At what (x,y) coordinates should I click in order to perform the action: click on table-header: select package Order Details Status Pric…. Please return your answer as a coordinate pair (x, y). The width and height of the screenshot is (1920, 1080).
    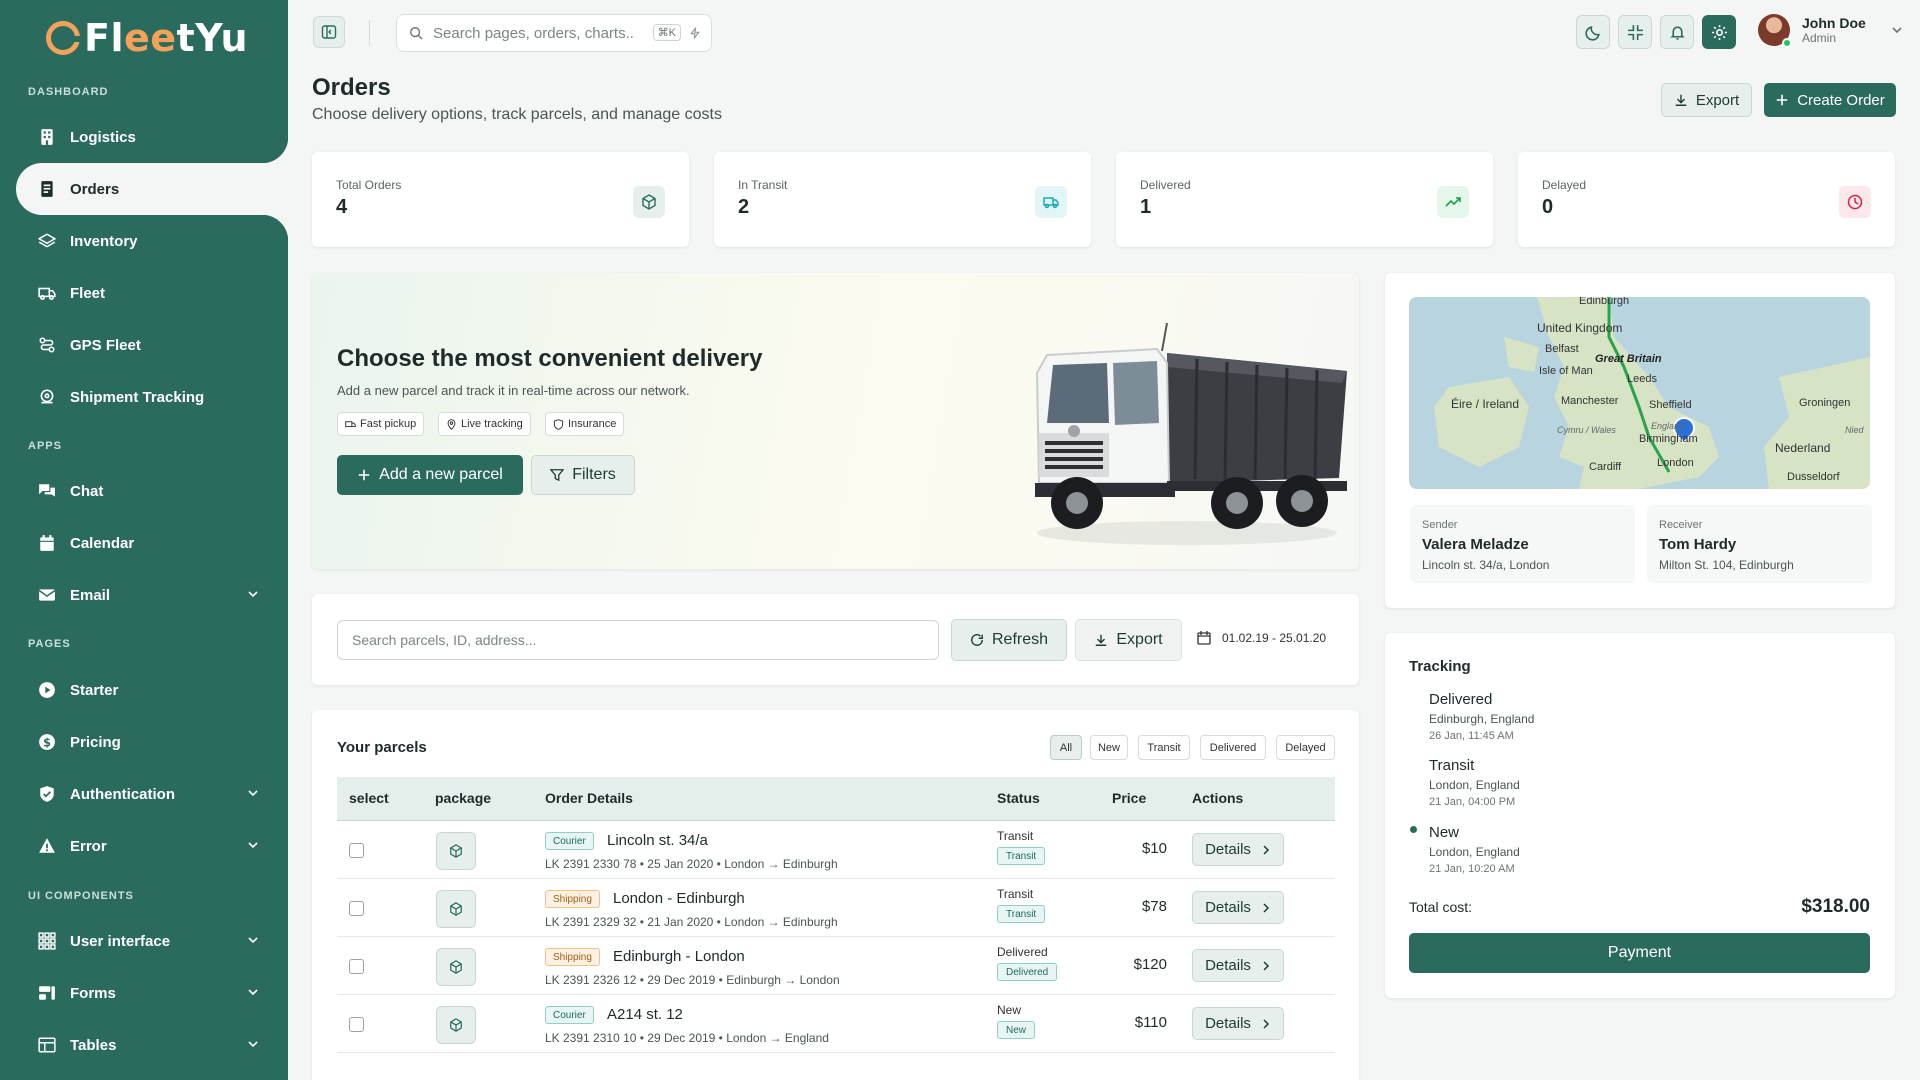
    Looking at the image, I should click on (836, 799).